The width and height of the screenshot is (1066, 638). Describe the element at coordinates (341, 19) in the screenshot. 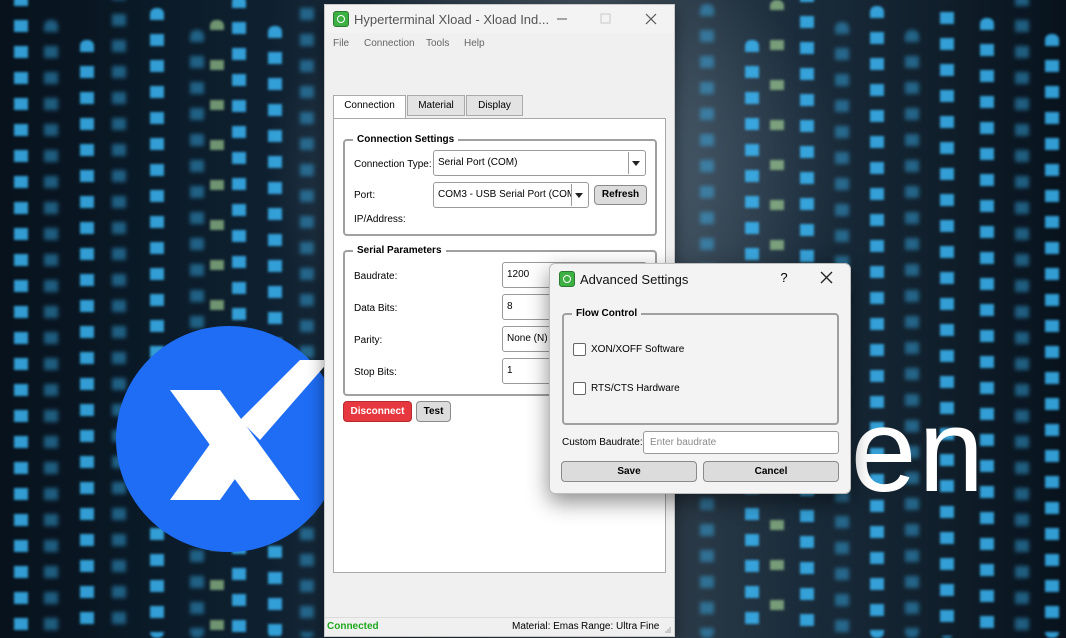

I see `app-icon` at that location.